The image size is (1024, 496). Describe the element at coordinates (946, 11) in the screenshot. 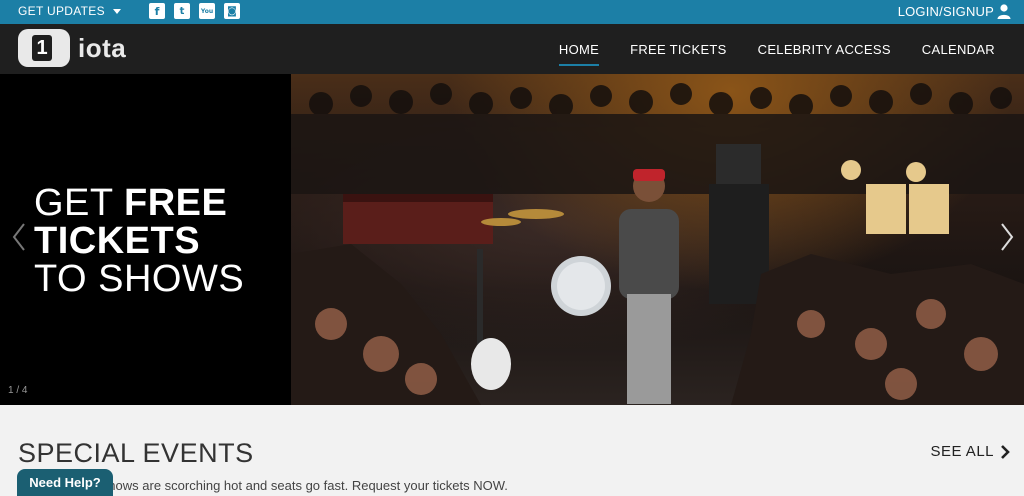

I see `login-signup-link: LOGIN/SIGNUP` at that location.